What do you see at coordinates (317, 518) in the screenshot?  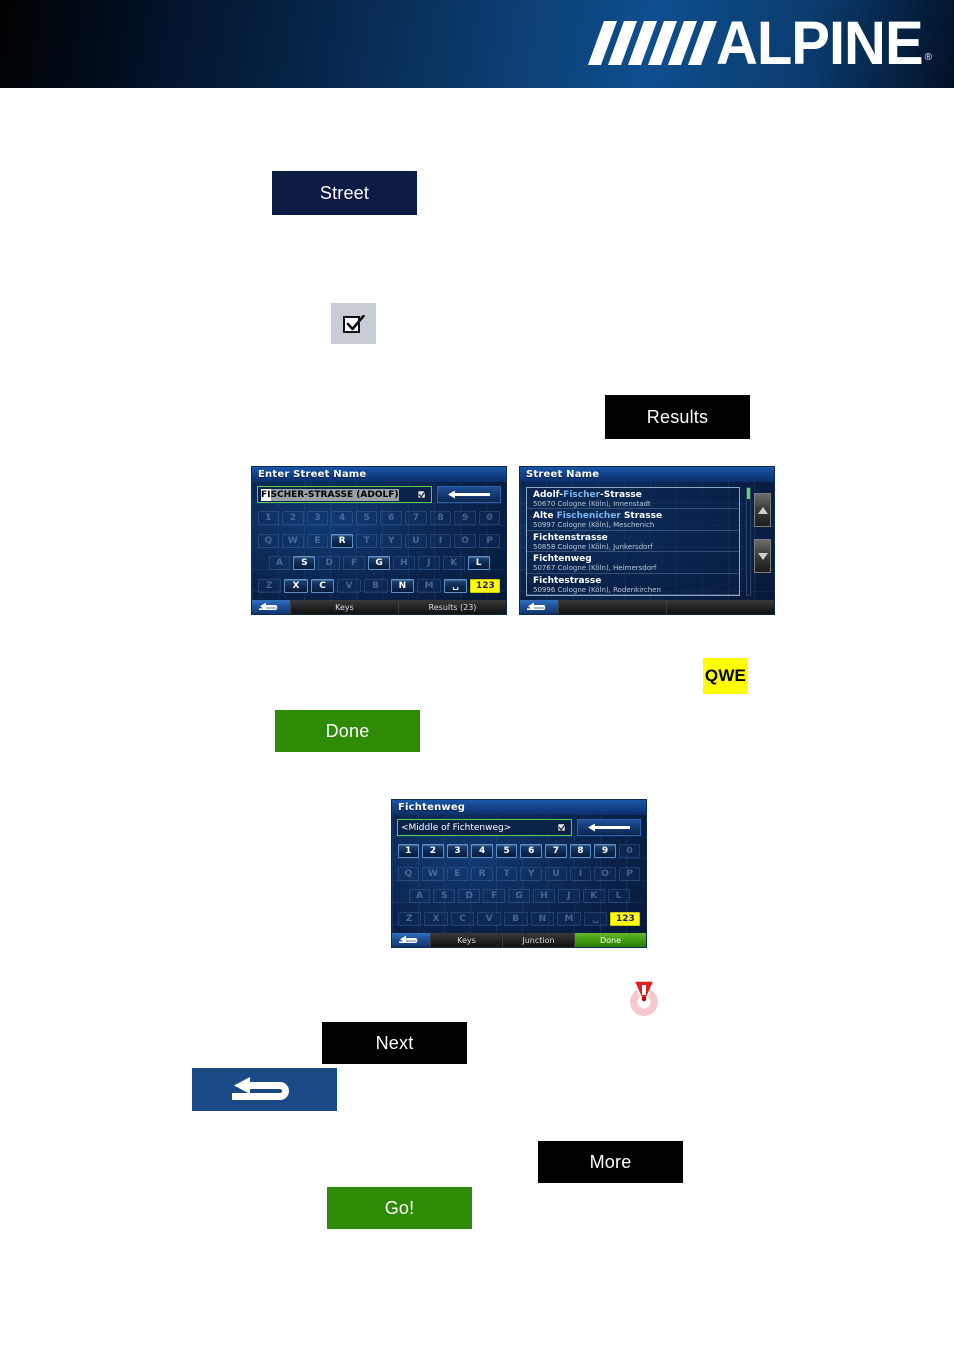 I see `key-3: 3` at bounding box center [317, 518].